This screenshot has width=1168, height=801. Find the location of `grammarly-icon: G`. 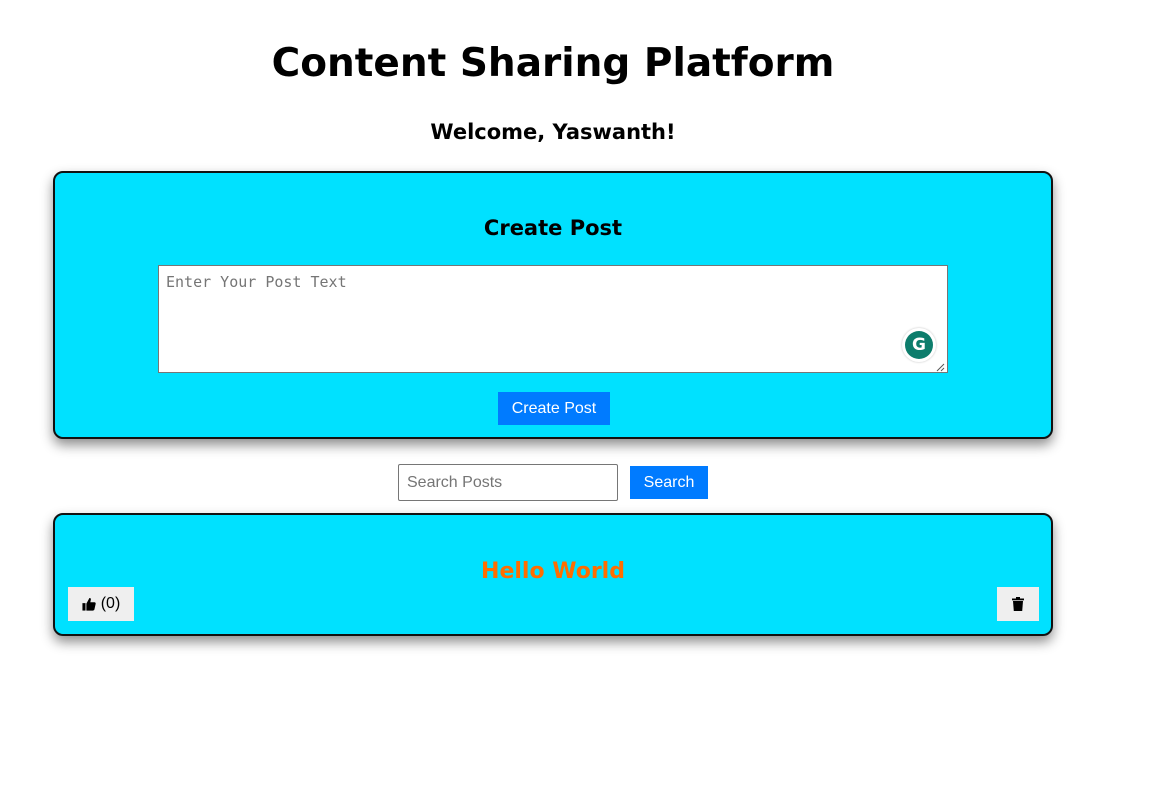

grammarly-icon: G is located at coordinates (919, 345).